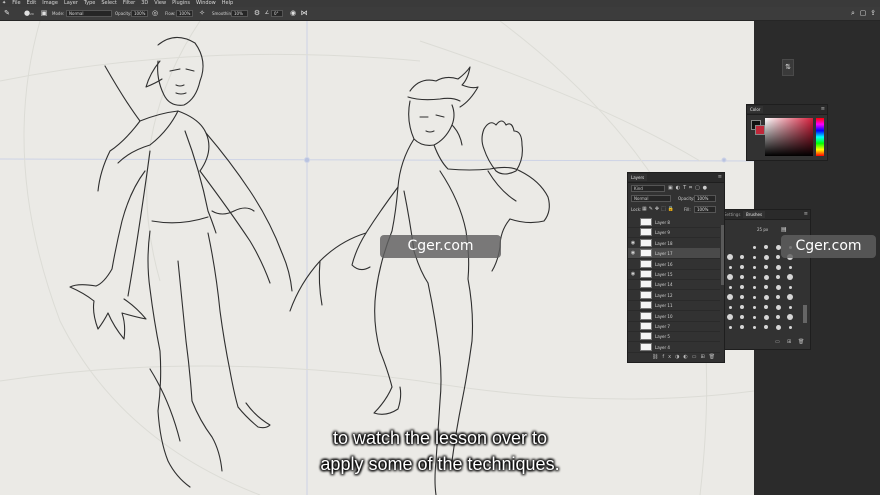  What do you see at coordinates (674, 316) in the screenshot?
I see `layer-row: Layer 10` at bounding box center [674, 316].